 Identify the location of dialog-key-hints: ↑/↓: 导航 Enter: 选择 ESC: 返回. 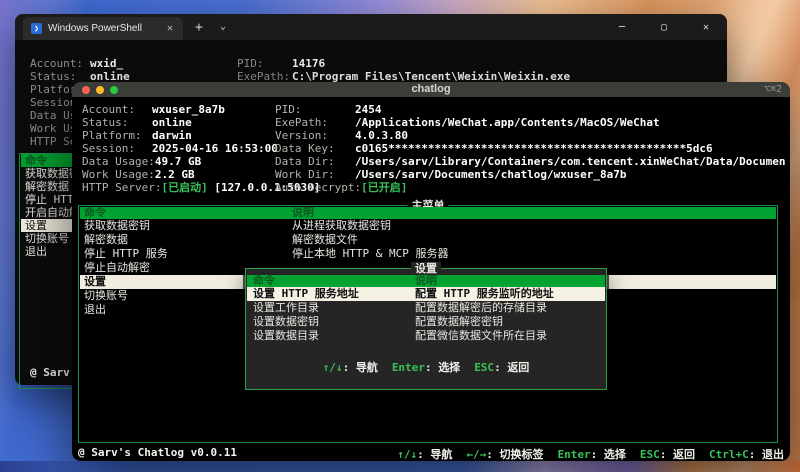
(426, 367).